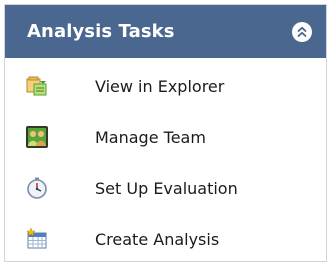 This screenshot has width=331, height=266. Describe the element at coordinates (166, 188) in the screenshot. I see `task-label: Set Up Evaluation` at that location.